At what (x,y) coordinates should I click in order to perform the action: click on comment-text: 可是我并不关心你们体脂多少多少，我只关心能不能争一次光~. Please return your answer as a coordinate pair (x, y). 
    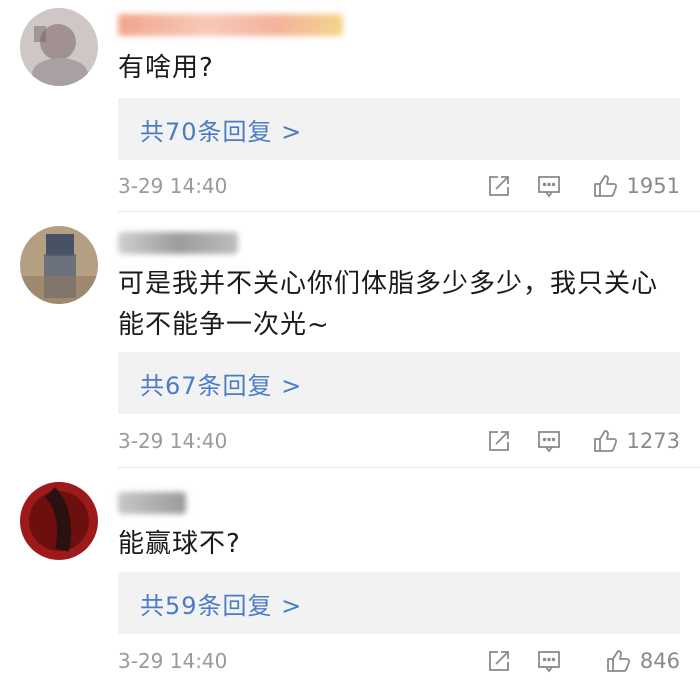
    Looking at the image, I should click on (388, 304).